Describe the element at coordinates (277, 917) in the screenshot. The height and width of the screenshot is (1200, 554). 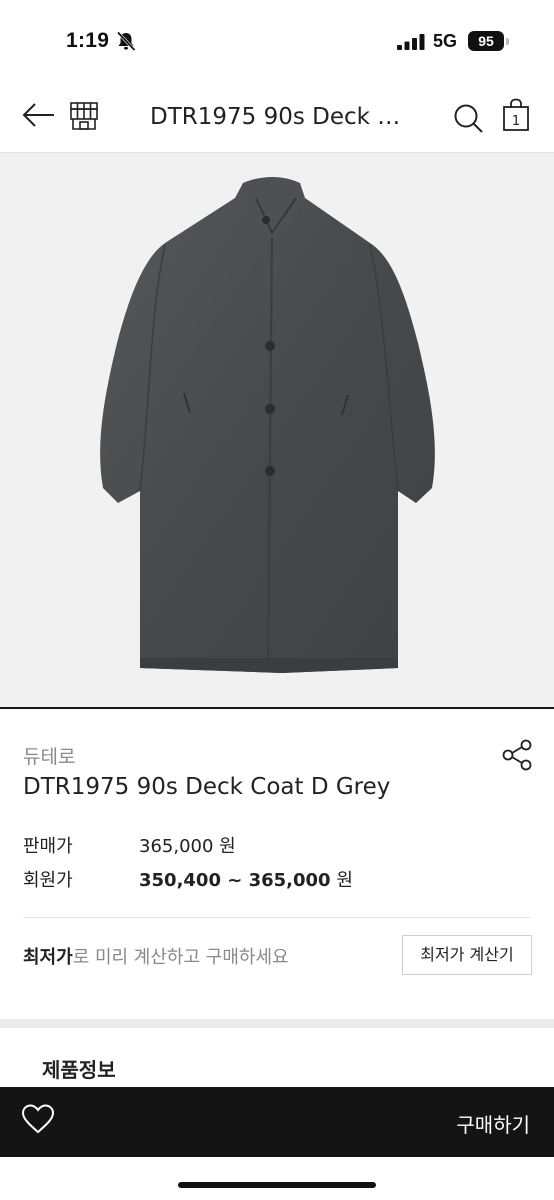
I see `info-divider` at that location.